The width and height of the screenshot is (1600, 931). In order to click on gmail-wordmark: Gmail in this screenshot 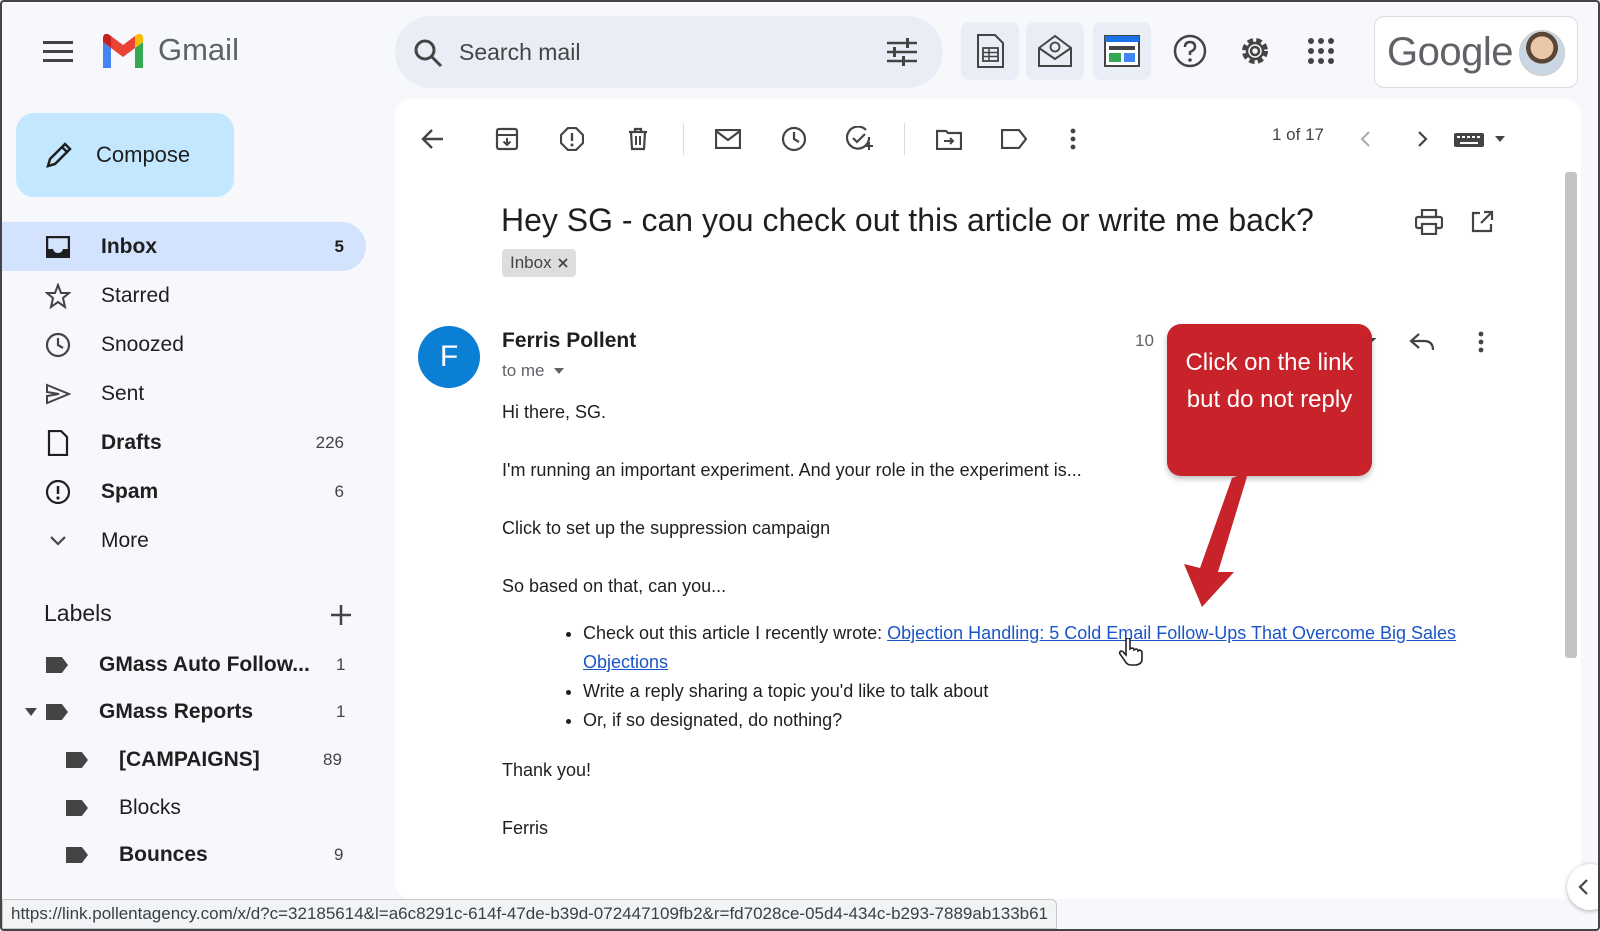, I will do `click(198, 49)`.